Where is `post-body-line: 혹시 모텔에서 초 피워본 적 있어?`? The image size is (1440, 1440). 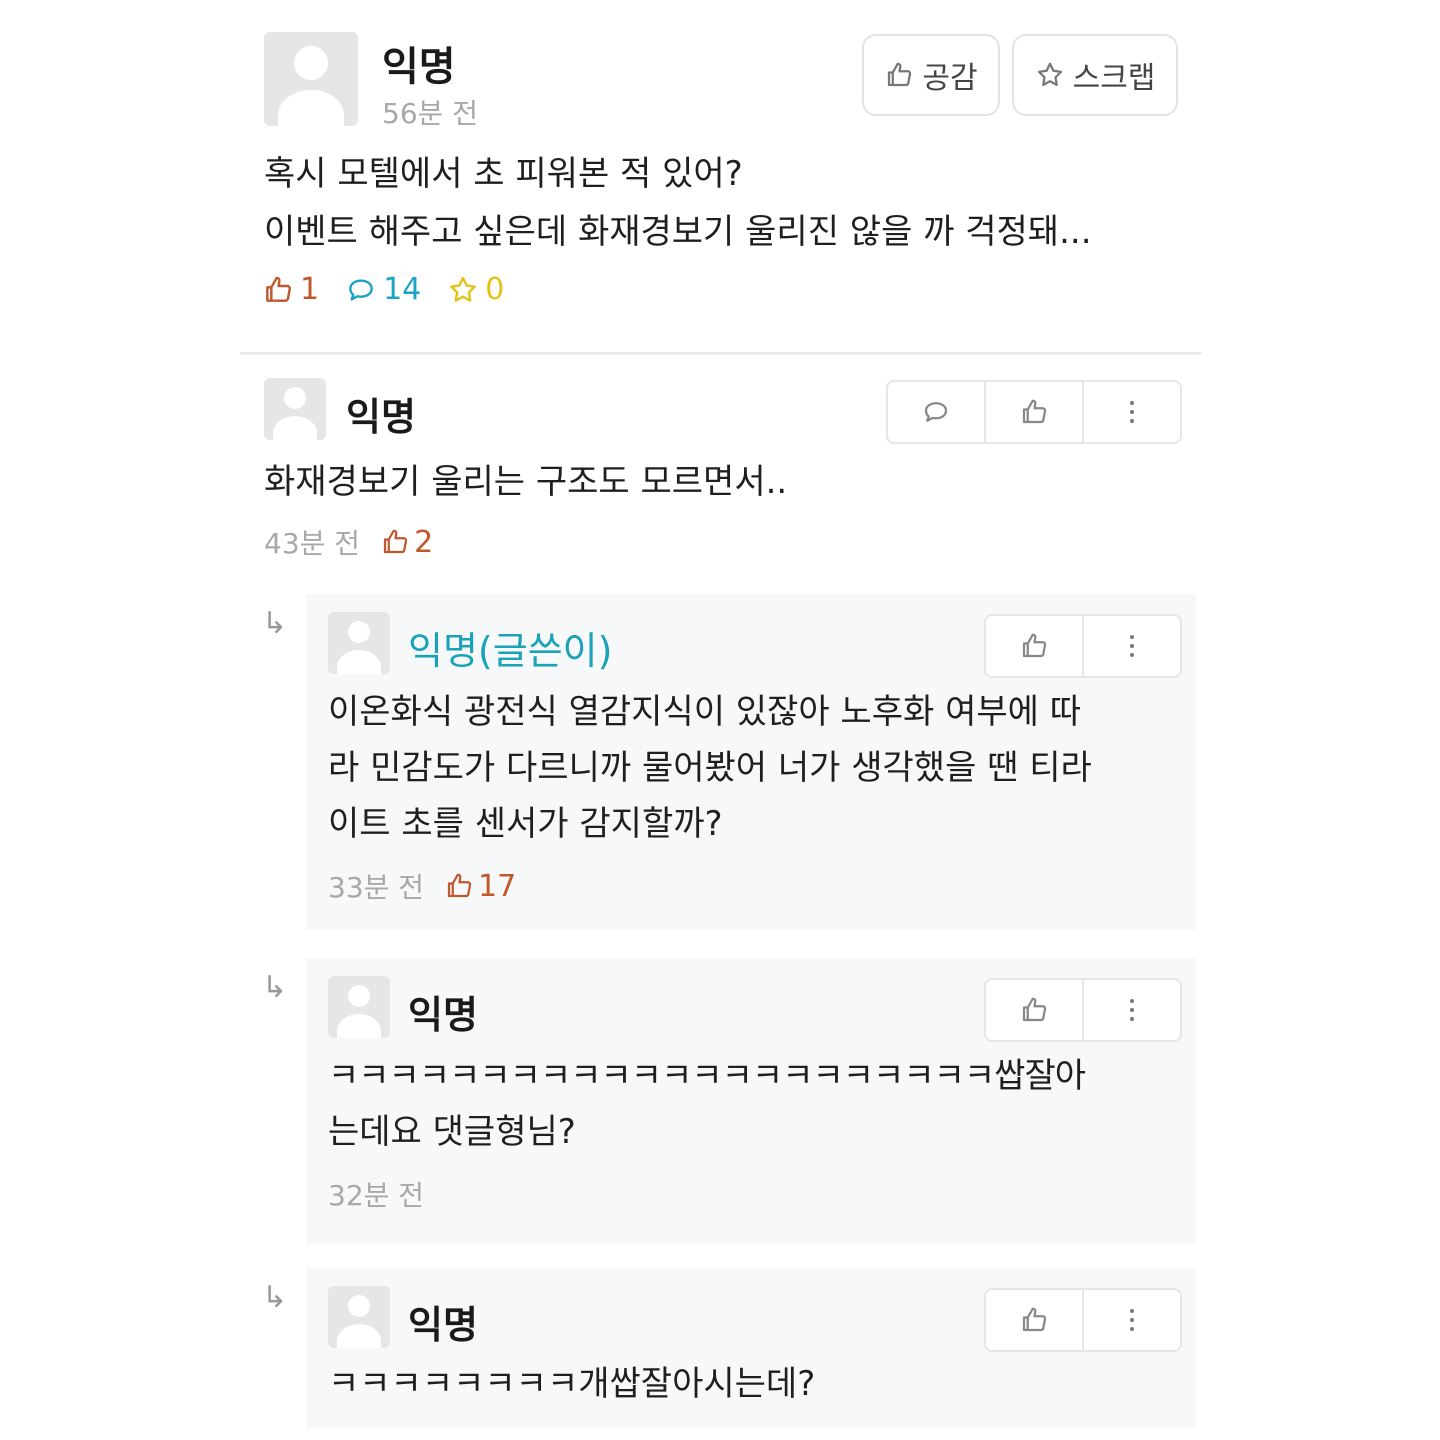 post-body-line: 혹시 모텔에서 초 피워본 적 있어? is located at coordinates (503, 174).